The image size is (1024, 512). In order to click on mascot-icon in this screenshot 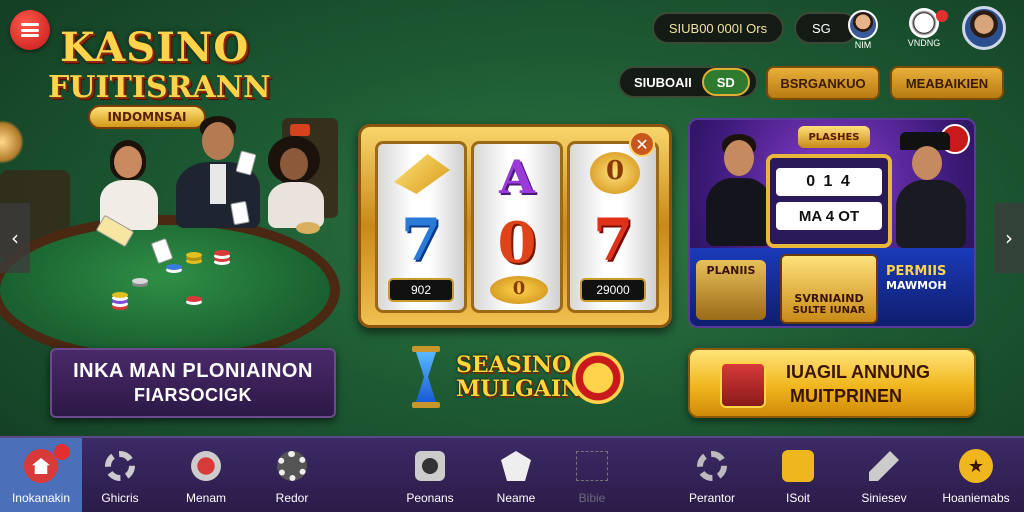, I will do `click(924, 23)`.